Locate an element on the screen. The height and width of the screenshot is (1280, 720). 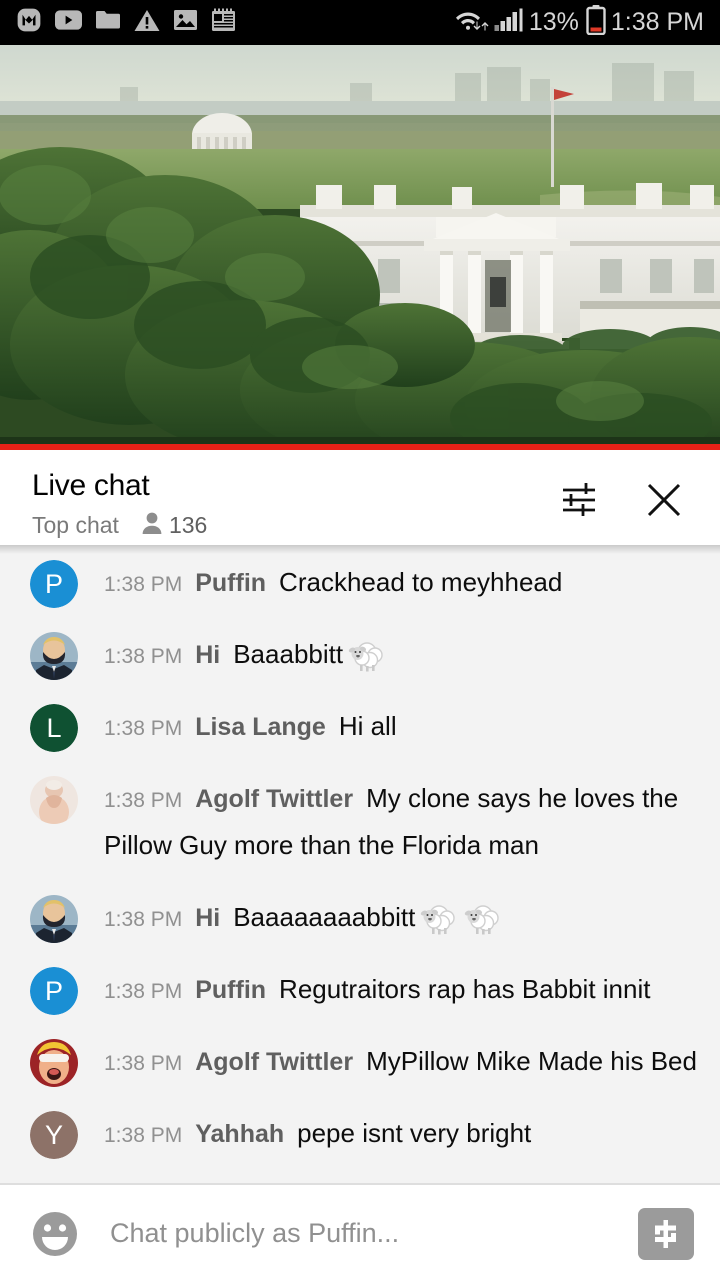
status-bar-system-icons: 13% 1:38 PM is located at coordinates (582, 22).